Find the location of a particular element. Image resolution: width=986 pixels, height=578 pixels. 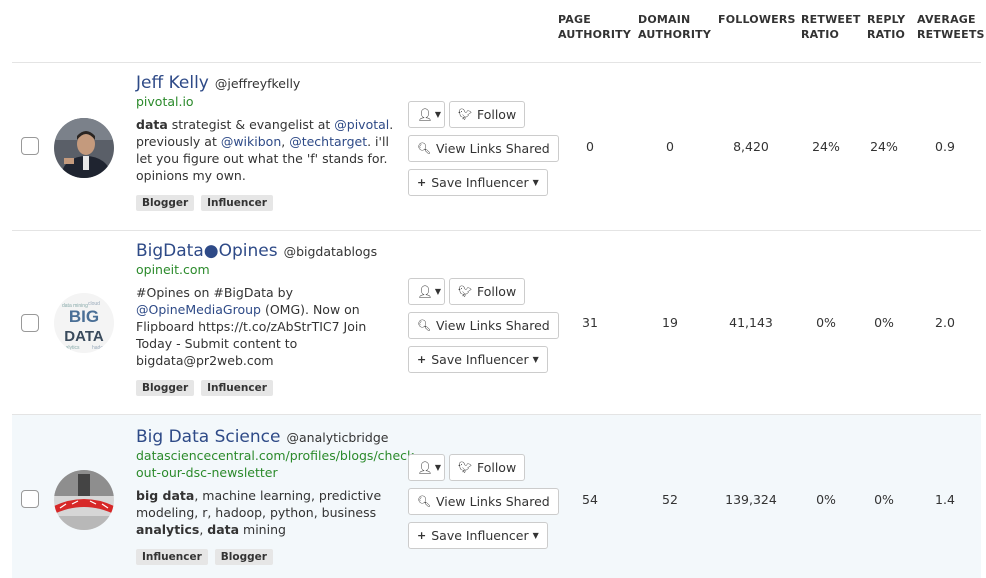

svg-text: hadoop is located at coordinates (100, 348).